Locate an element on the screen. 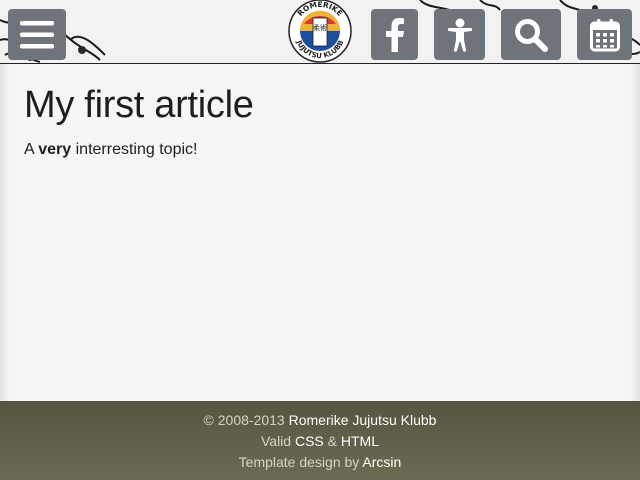 This screenshot has width=640, height=480. intro-bold: very is located at coordinates (55, 149).